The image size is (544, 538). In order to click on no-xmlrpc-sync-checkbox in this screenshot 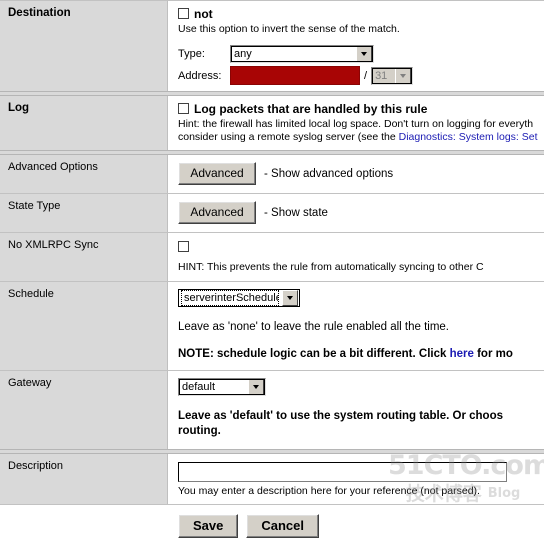, I will do `click(183, 246)`.